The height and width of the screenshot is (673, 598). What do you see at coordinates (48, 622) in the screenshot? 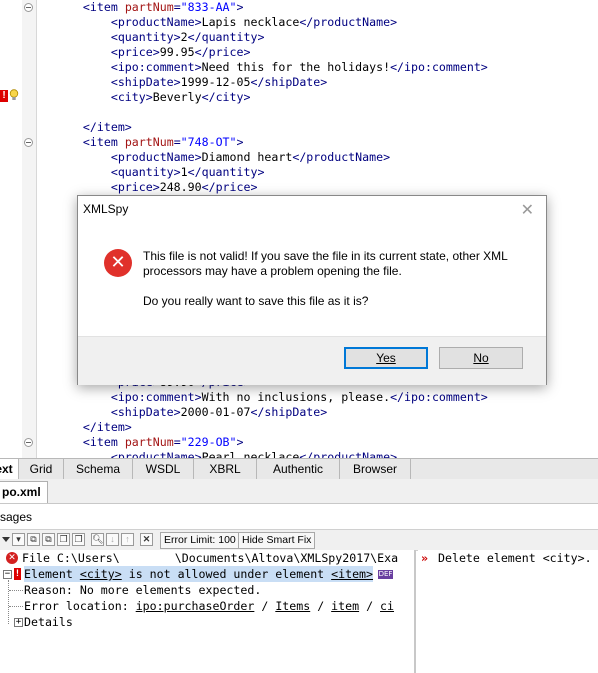
I see `details-row: Details` at bounding box center [48, 622].